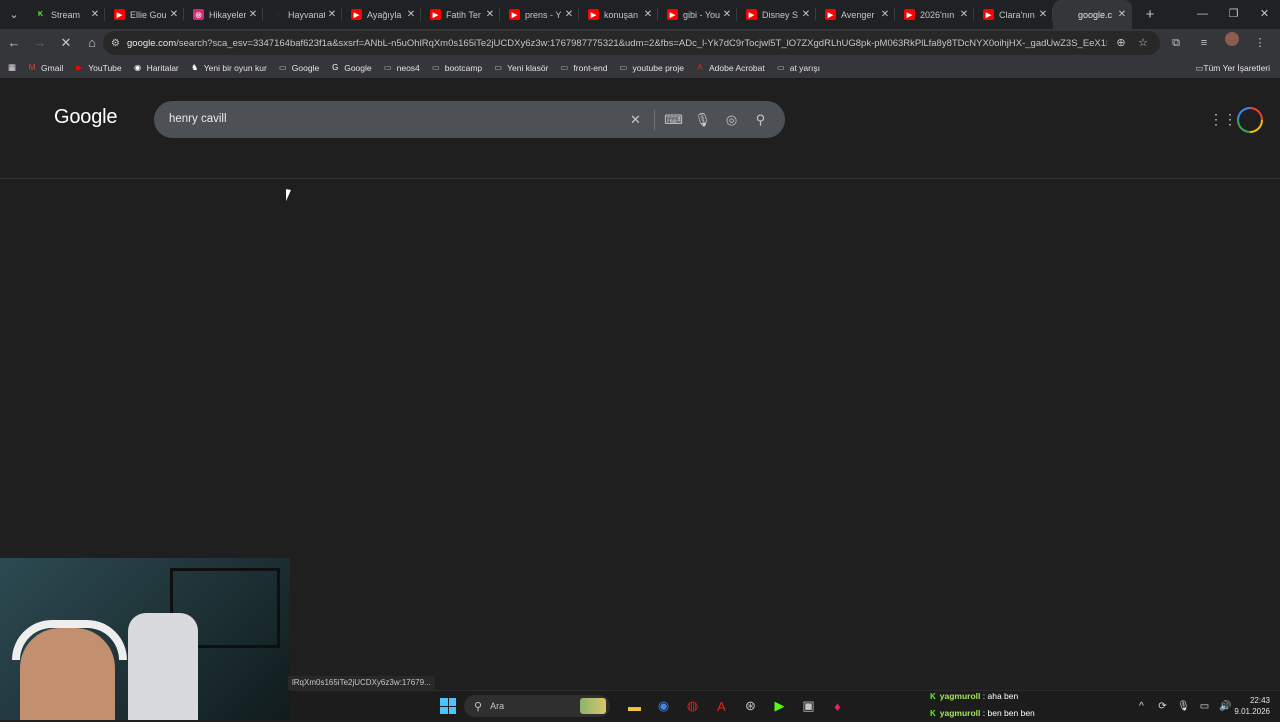 The image size is (1280, 722). I want to click on search-icon: ⚲, so click(760, 120).